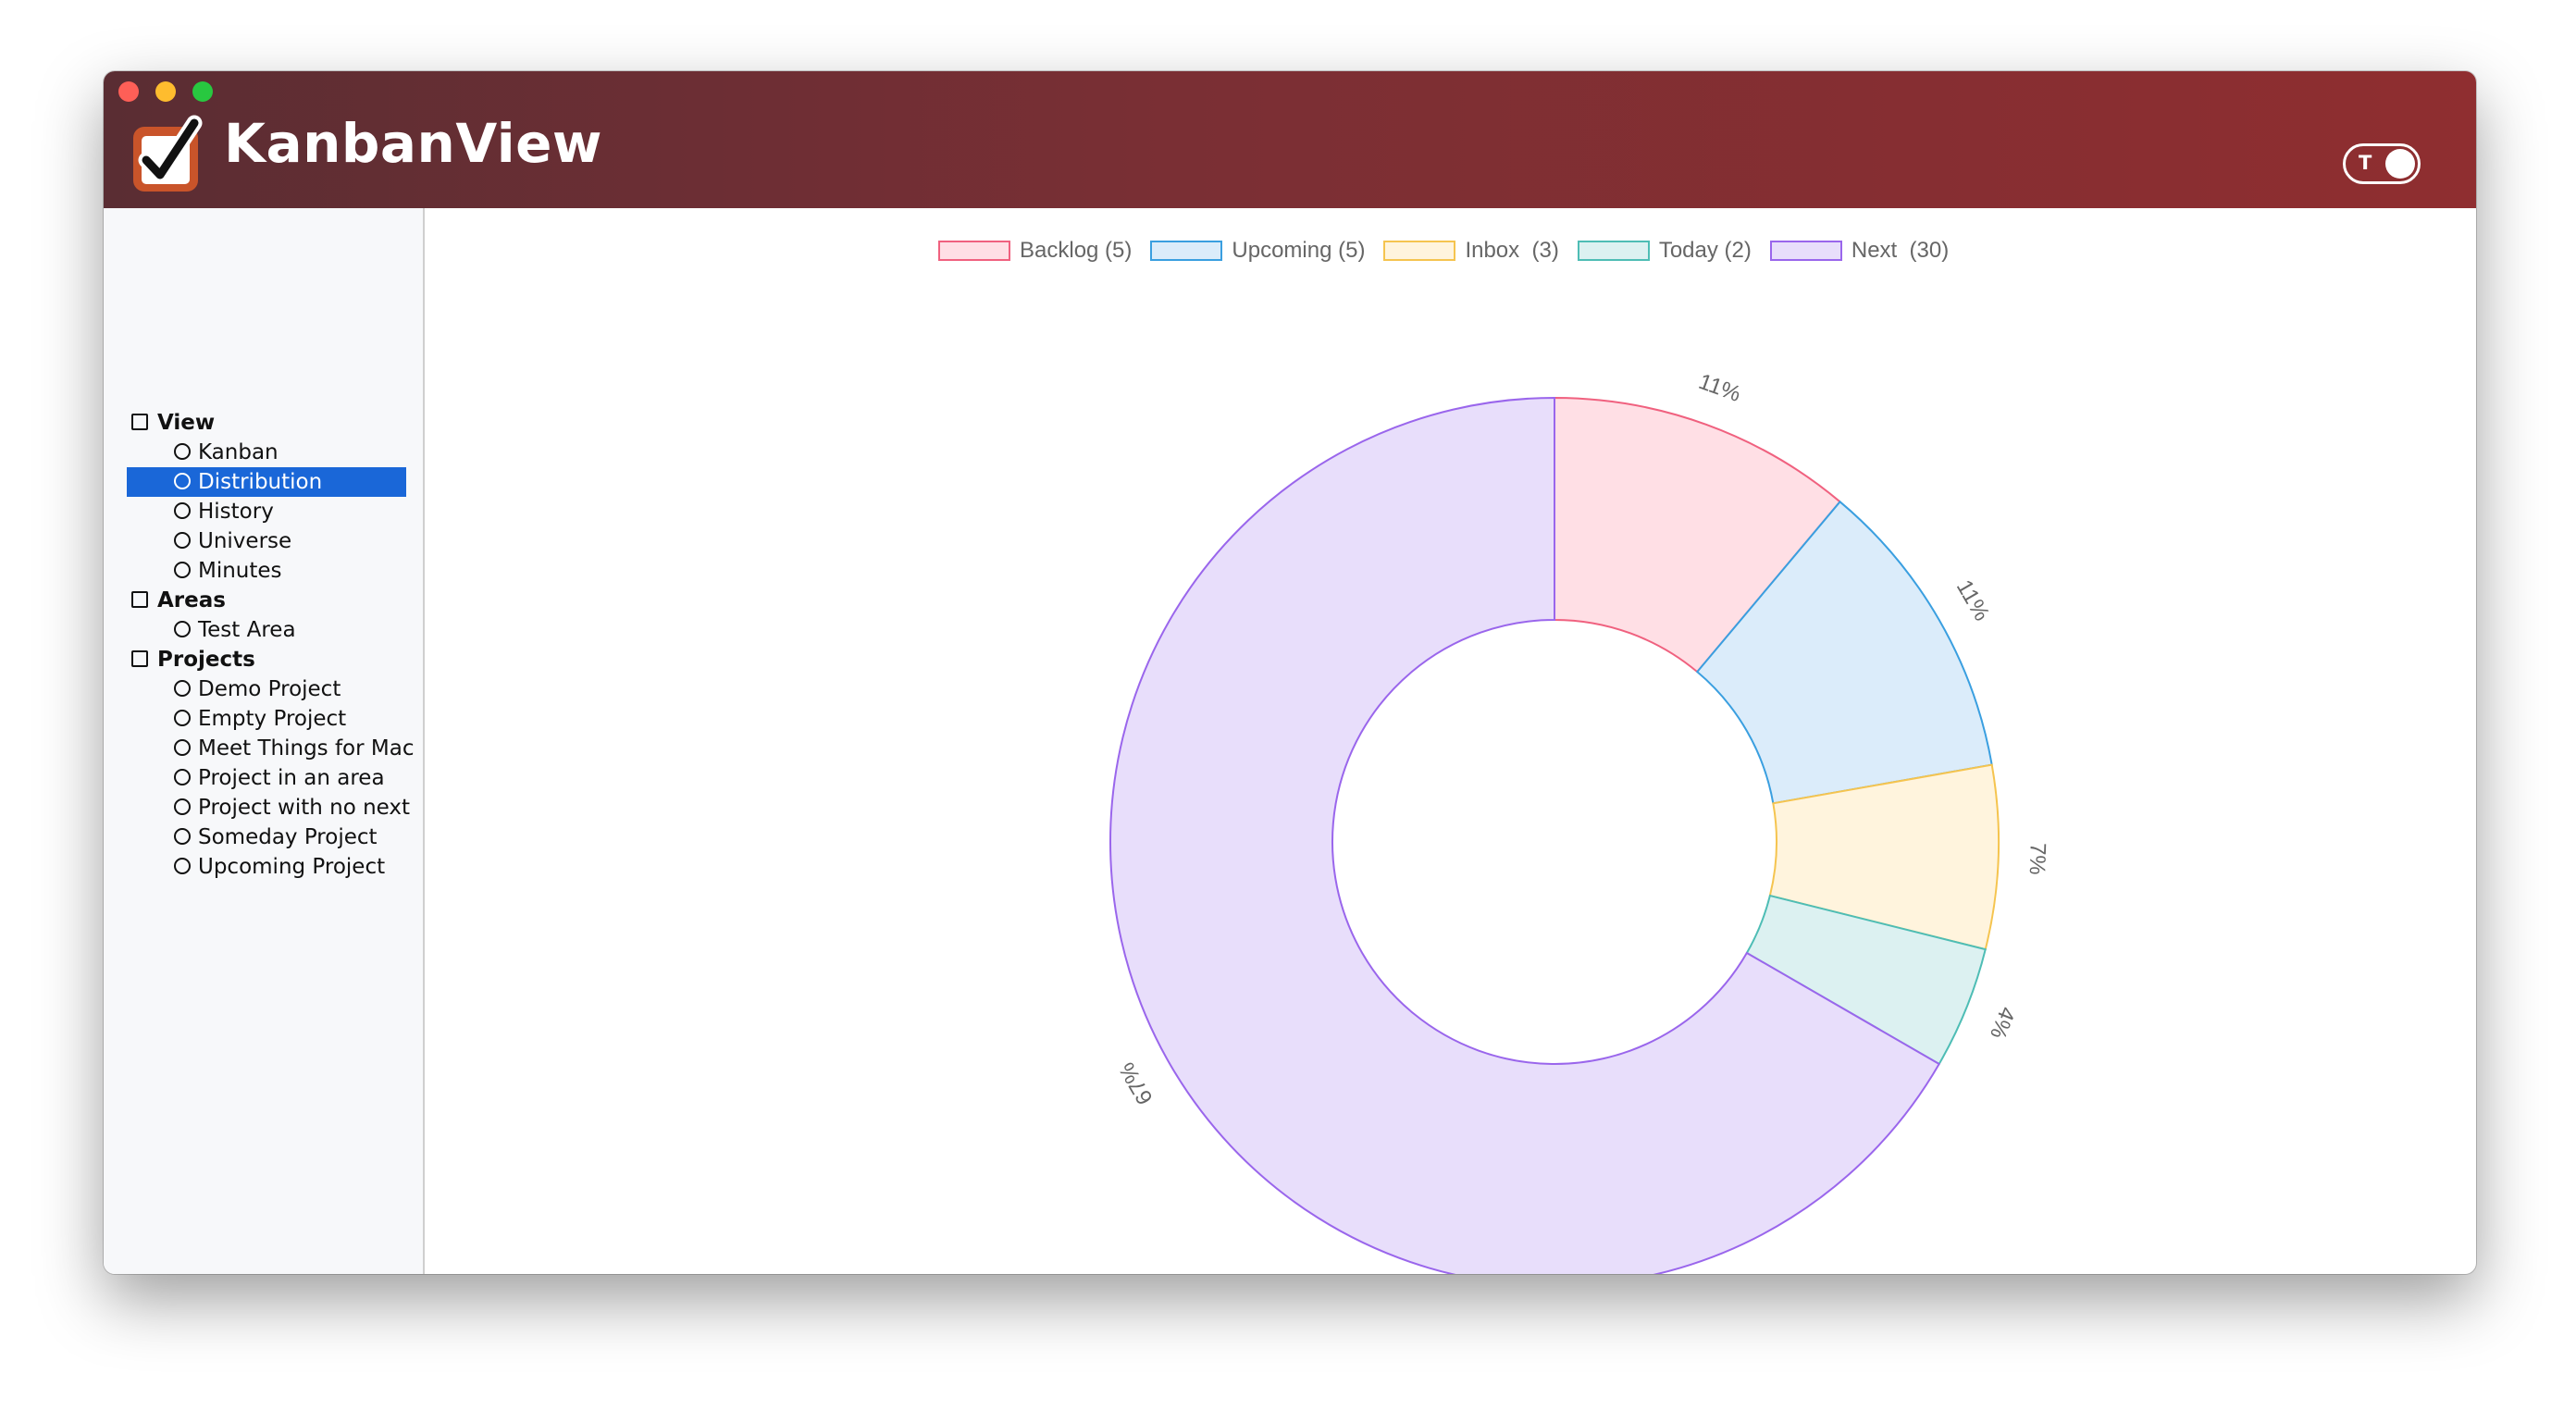 Image resolution: width=2576 pixels, height=1410 pixels. I want to click on sidebar-item-label: Someday Project, so click(288, 837).